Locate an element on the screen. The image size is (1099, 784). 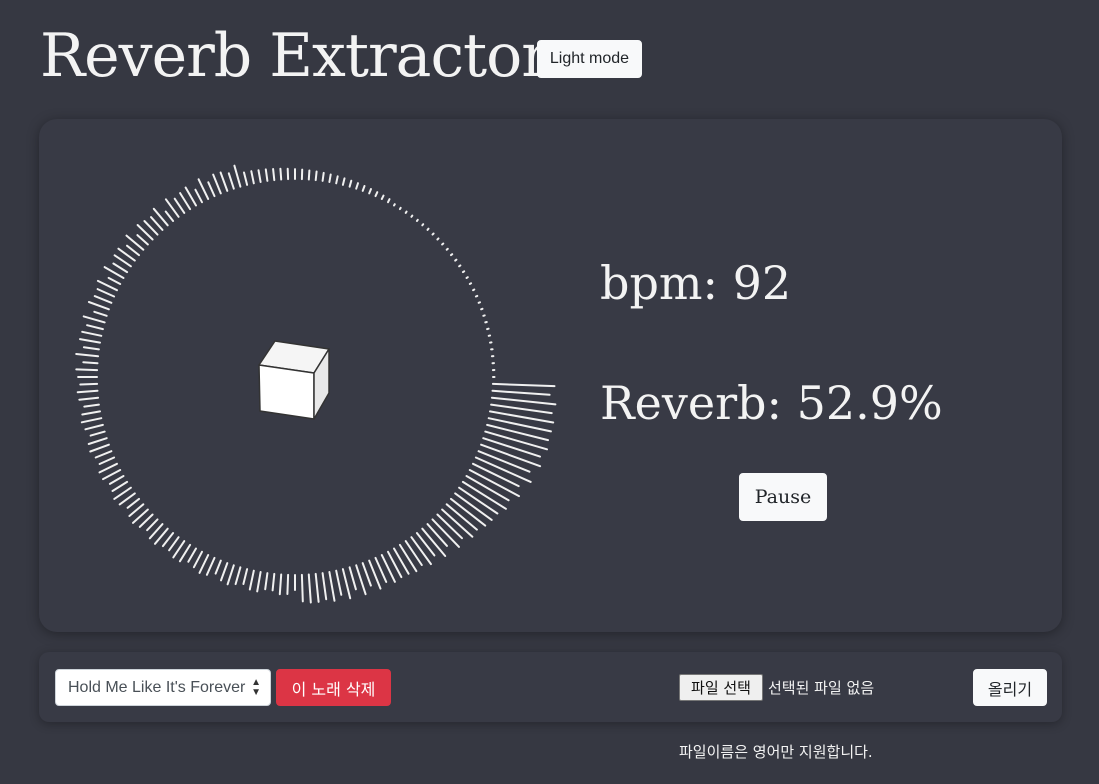
page-title: Reverb Extractor is located at coordinates (295, 56).